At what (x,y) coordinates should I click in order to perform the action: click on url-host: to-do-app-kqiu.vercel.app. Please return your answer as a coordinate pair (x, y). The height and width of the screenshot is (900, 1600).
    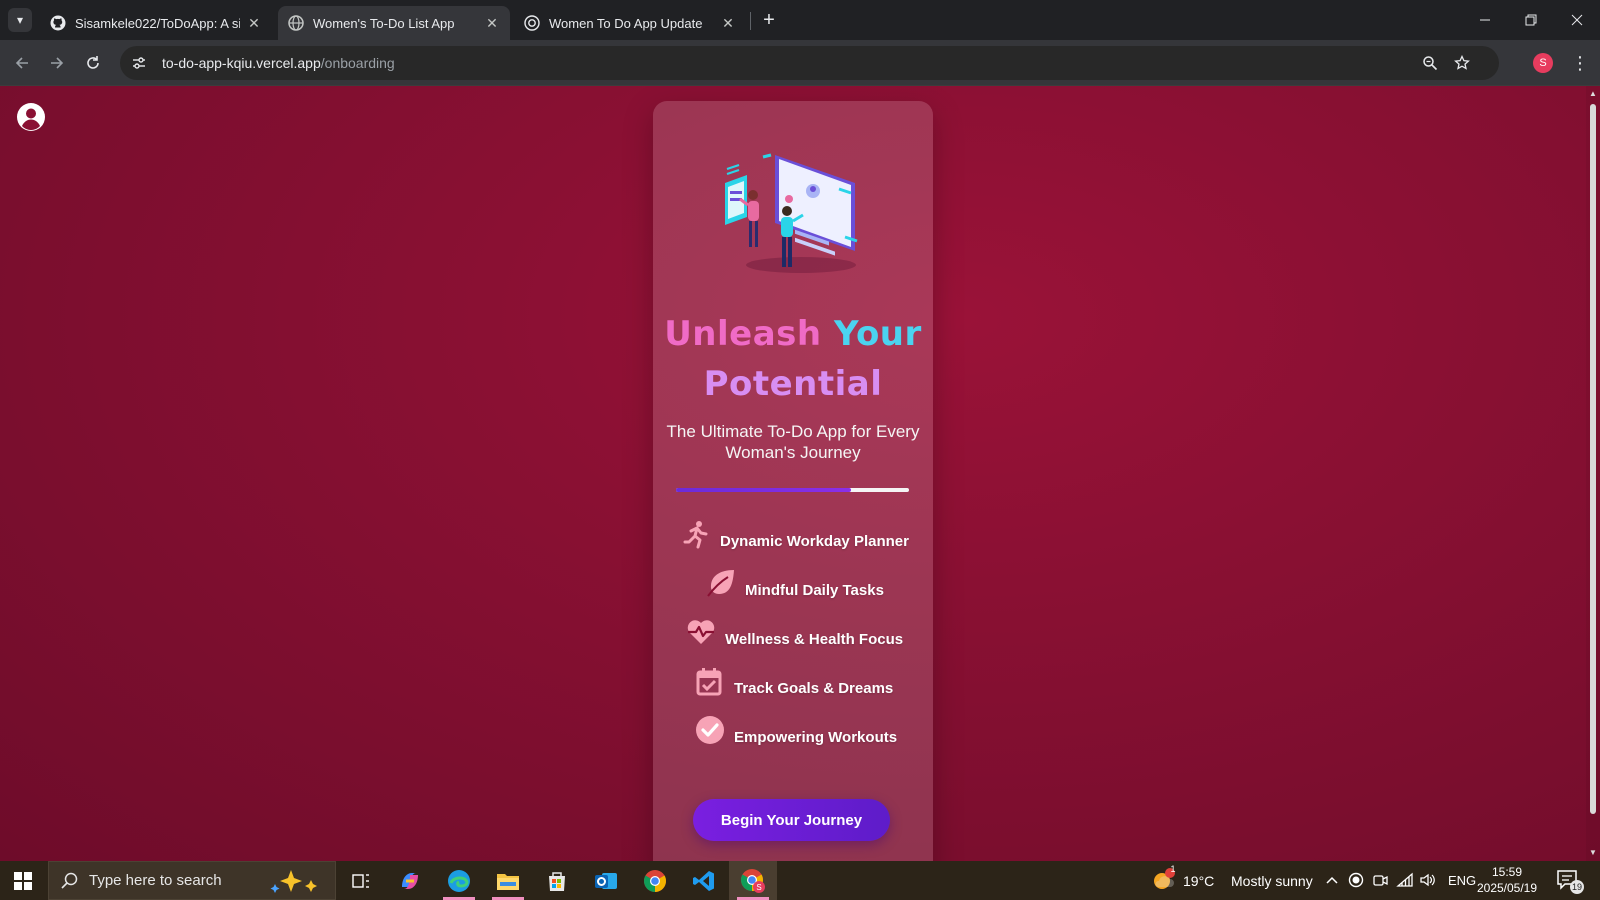
    Looking at the image, I should click on (241, 63).